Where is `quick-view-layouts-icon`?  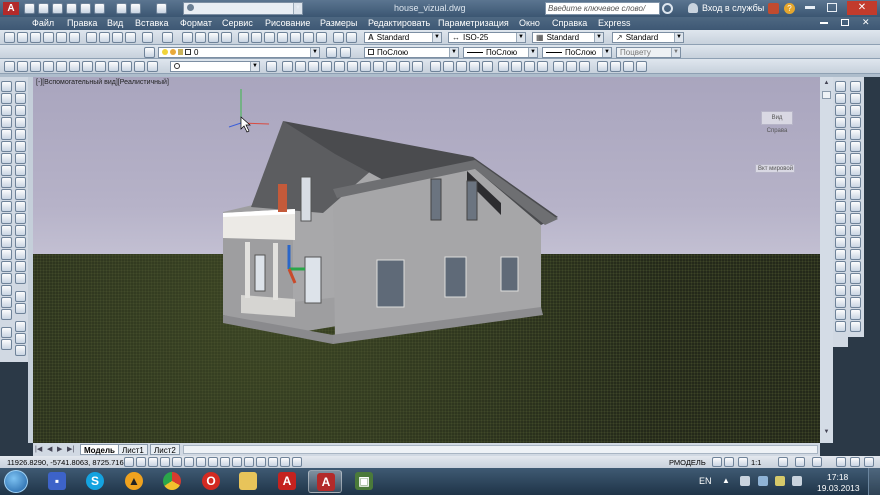 quick-view-layouts-icon is located at coordinates (717, 462).